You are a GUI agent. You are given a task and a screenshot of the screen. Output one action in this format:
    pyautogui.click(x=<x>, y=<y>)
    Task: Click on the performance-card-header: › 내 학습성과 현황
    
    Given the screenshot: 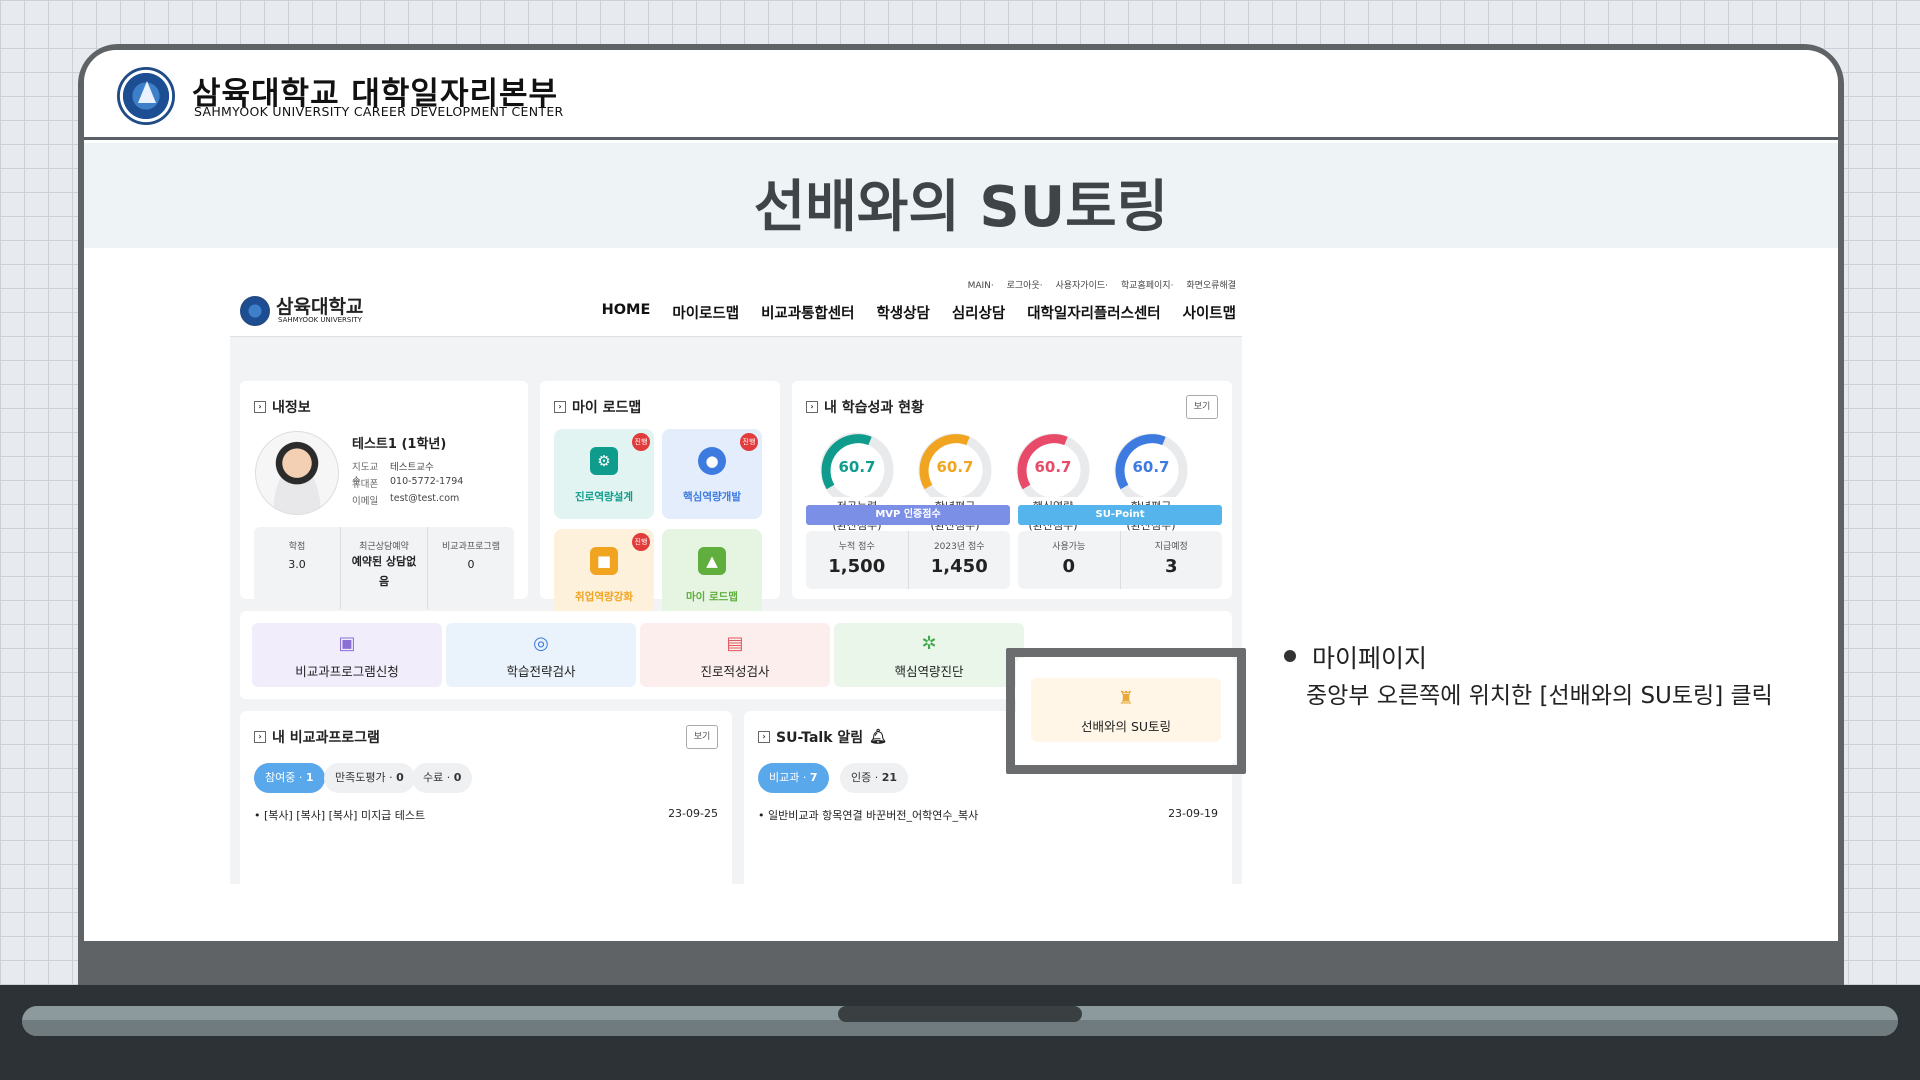 What is the action you would take?
    pyautogui.click(x=865, y=407)
    